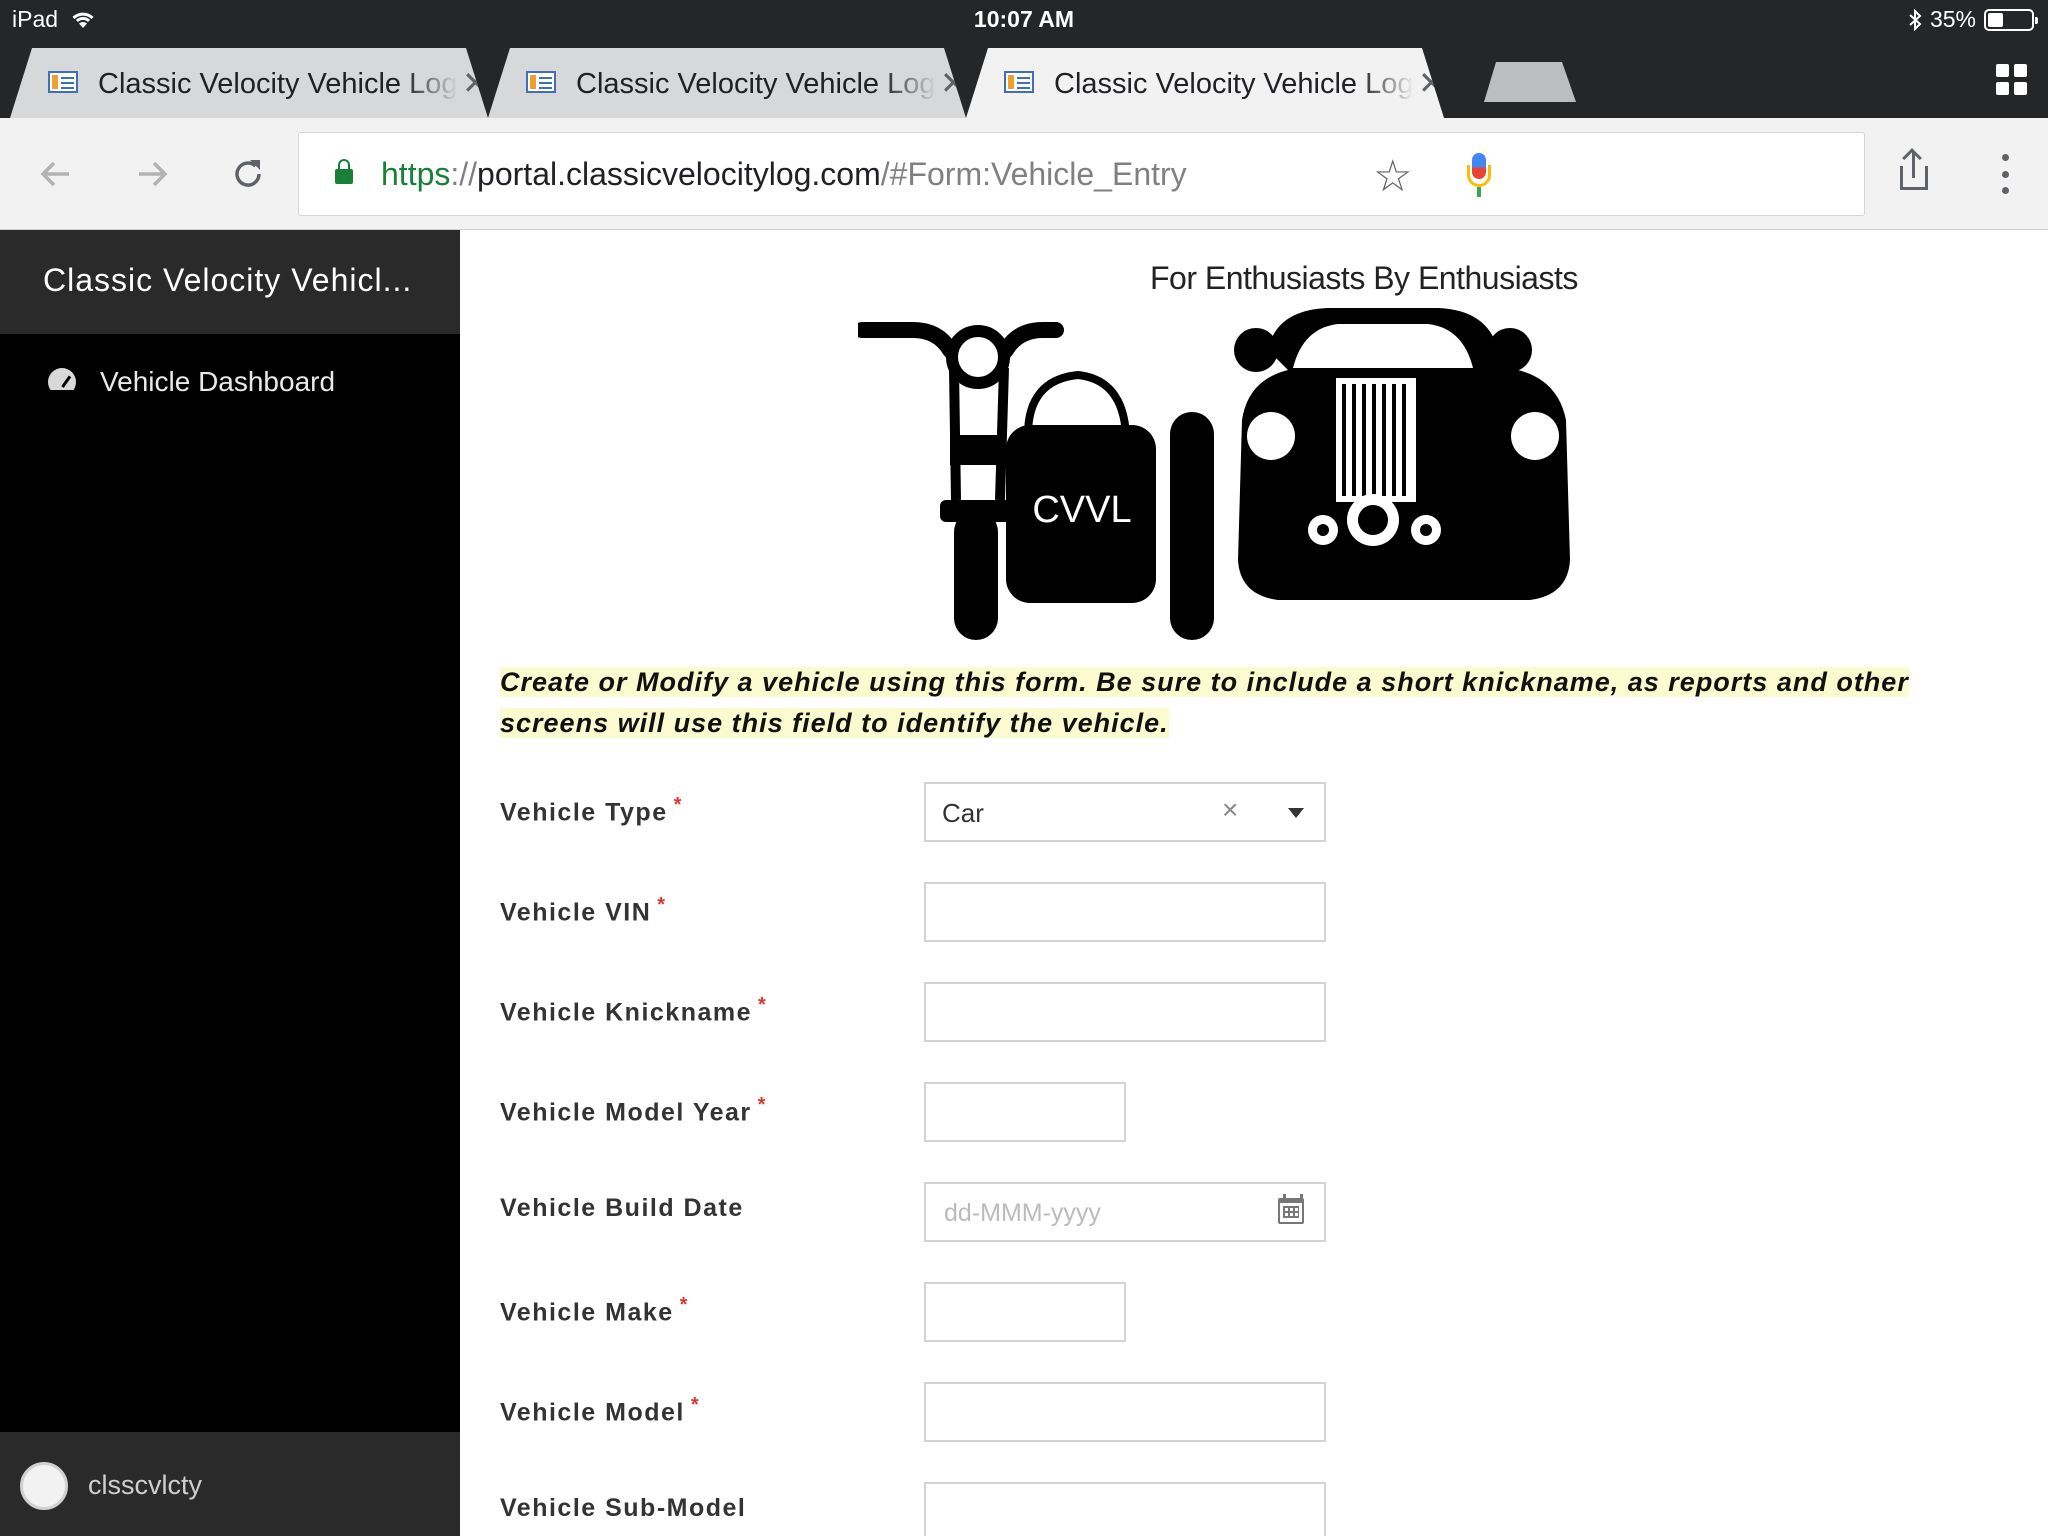  I want to click on form-row-vehicle-vin: Vehicle VIN *, so click(1150, 912).